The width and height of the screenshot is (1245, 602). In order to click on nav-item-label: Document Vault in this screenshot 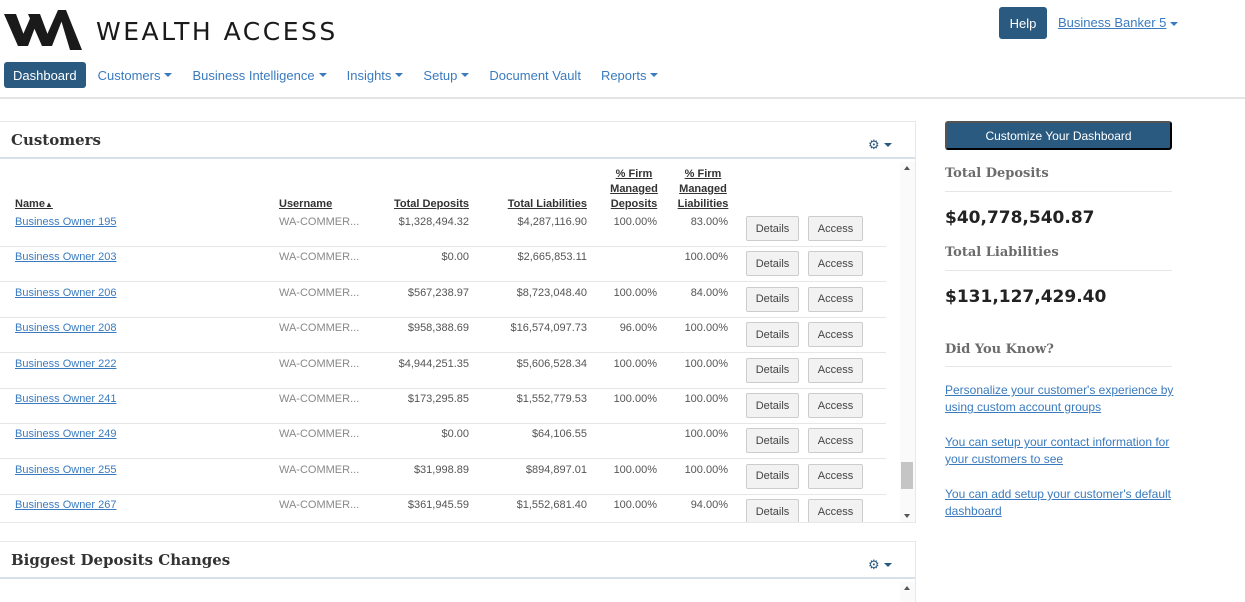, I will do `click(535, 75)`.